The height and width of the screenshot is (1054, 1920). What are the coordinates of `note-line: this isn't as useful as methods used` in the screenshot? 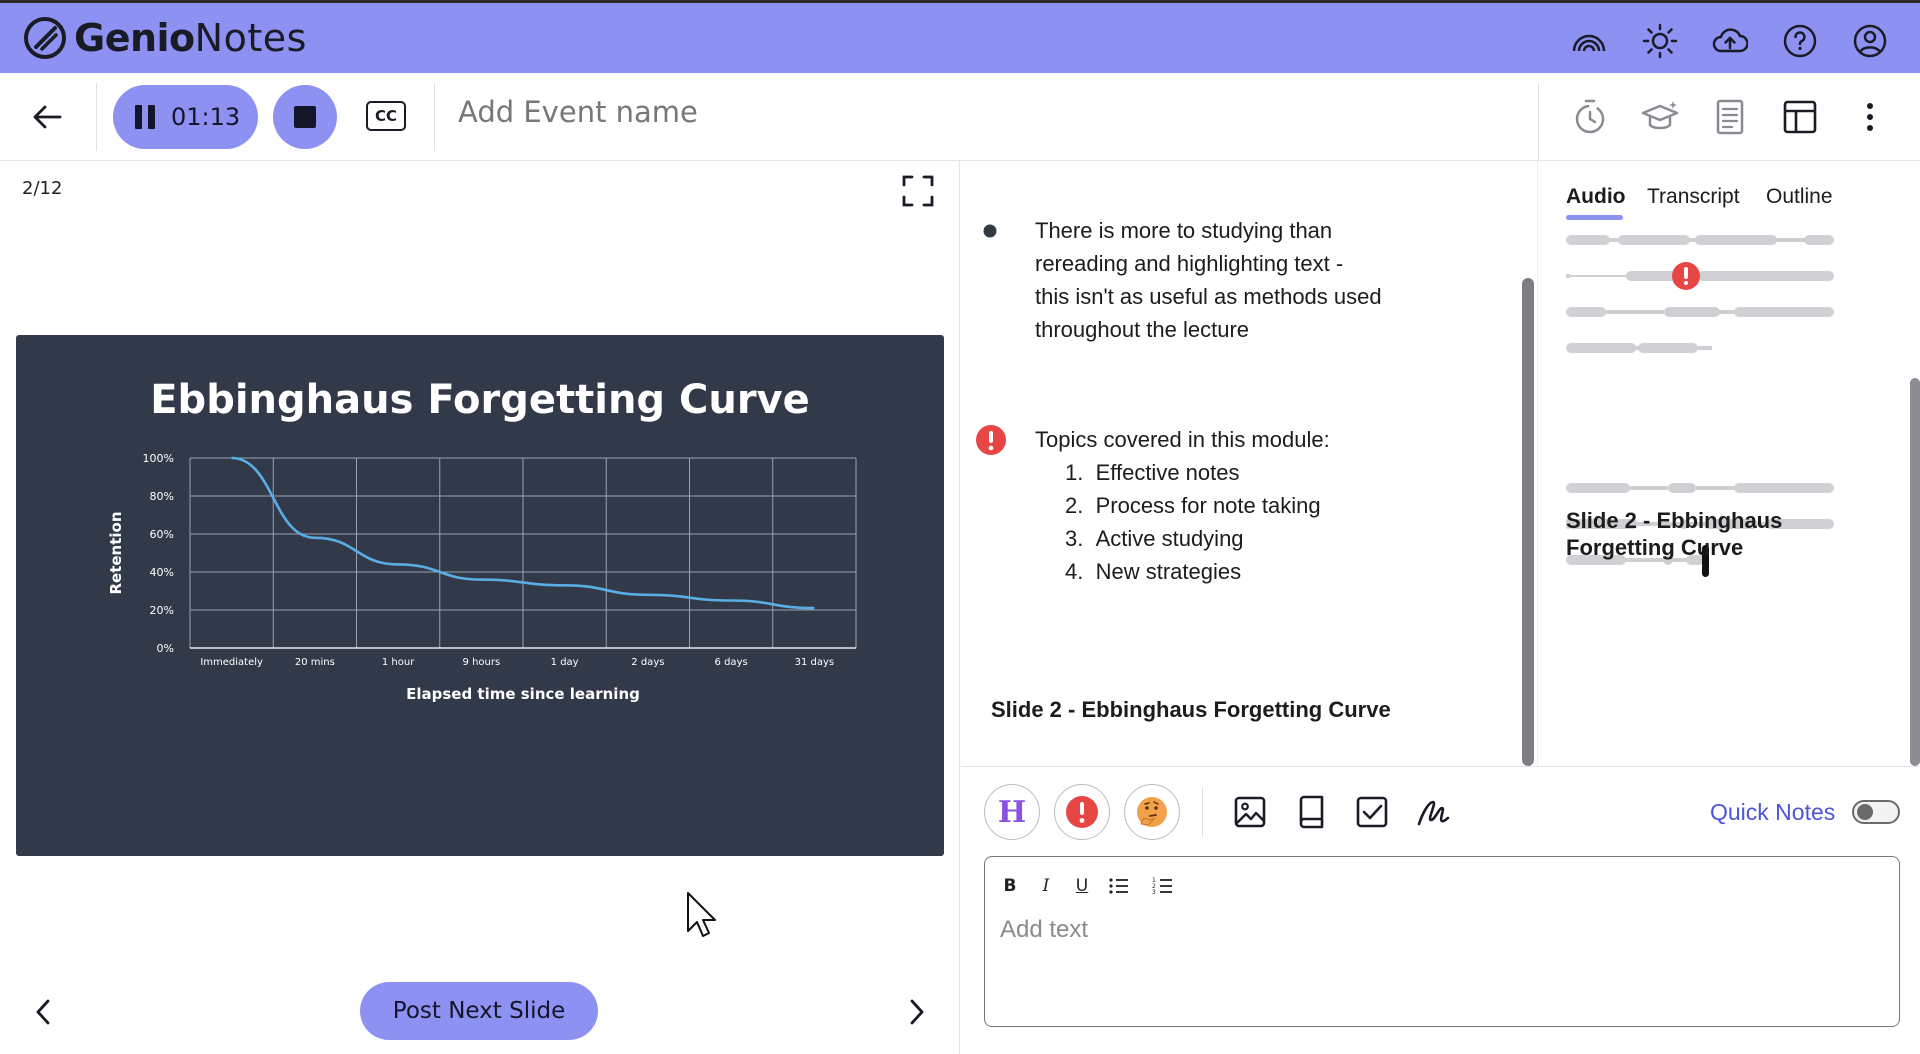 It's located at (1208, 296).